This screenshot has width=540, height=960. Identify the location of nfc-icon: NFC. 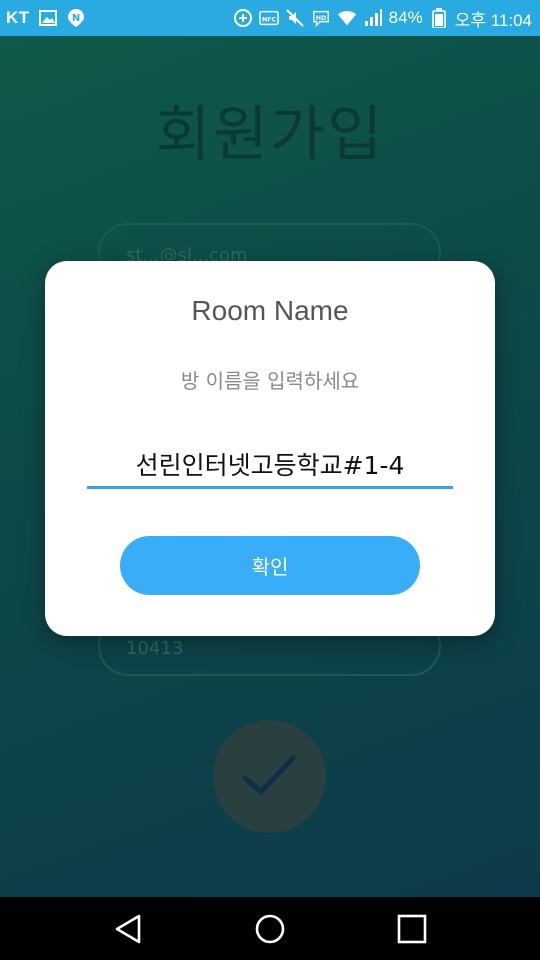
(268, 18).